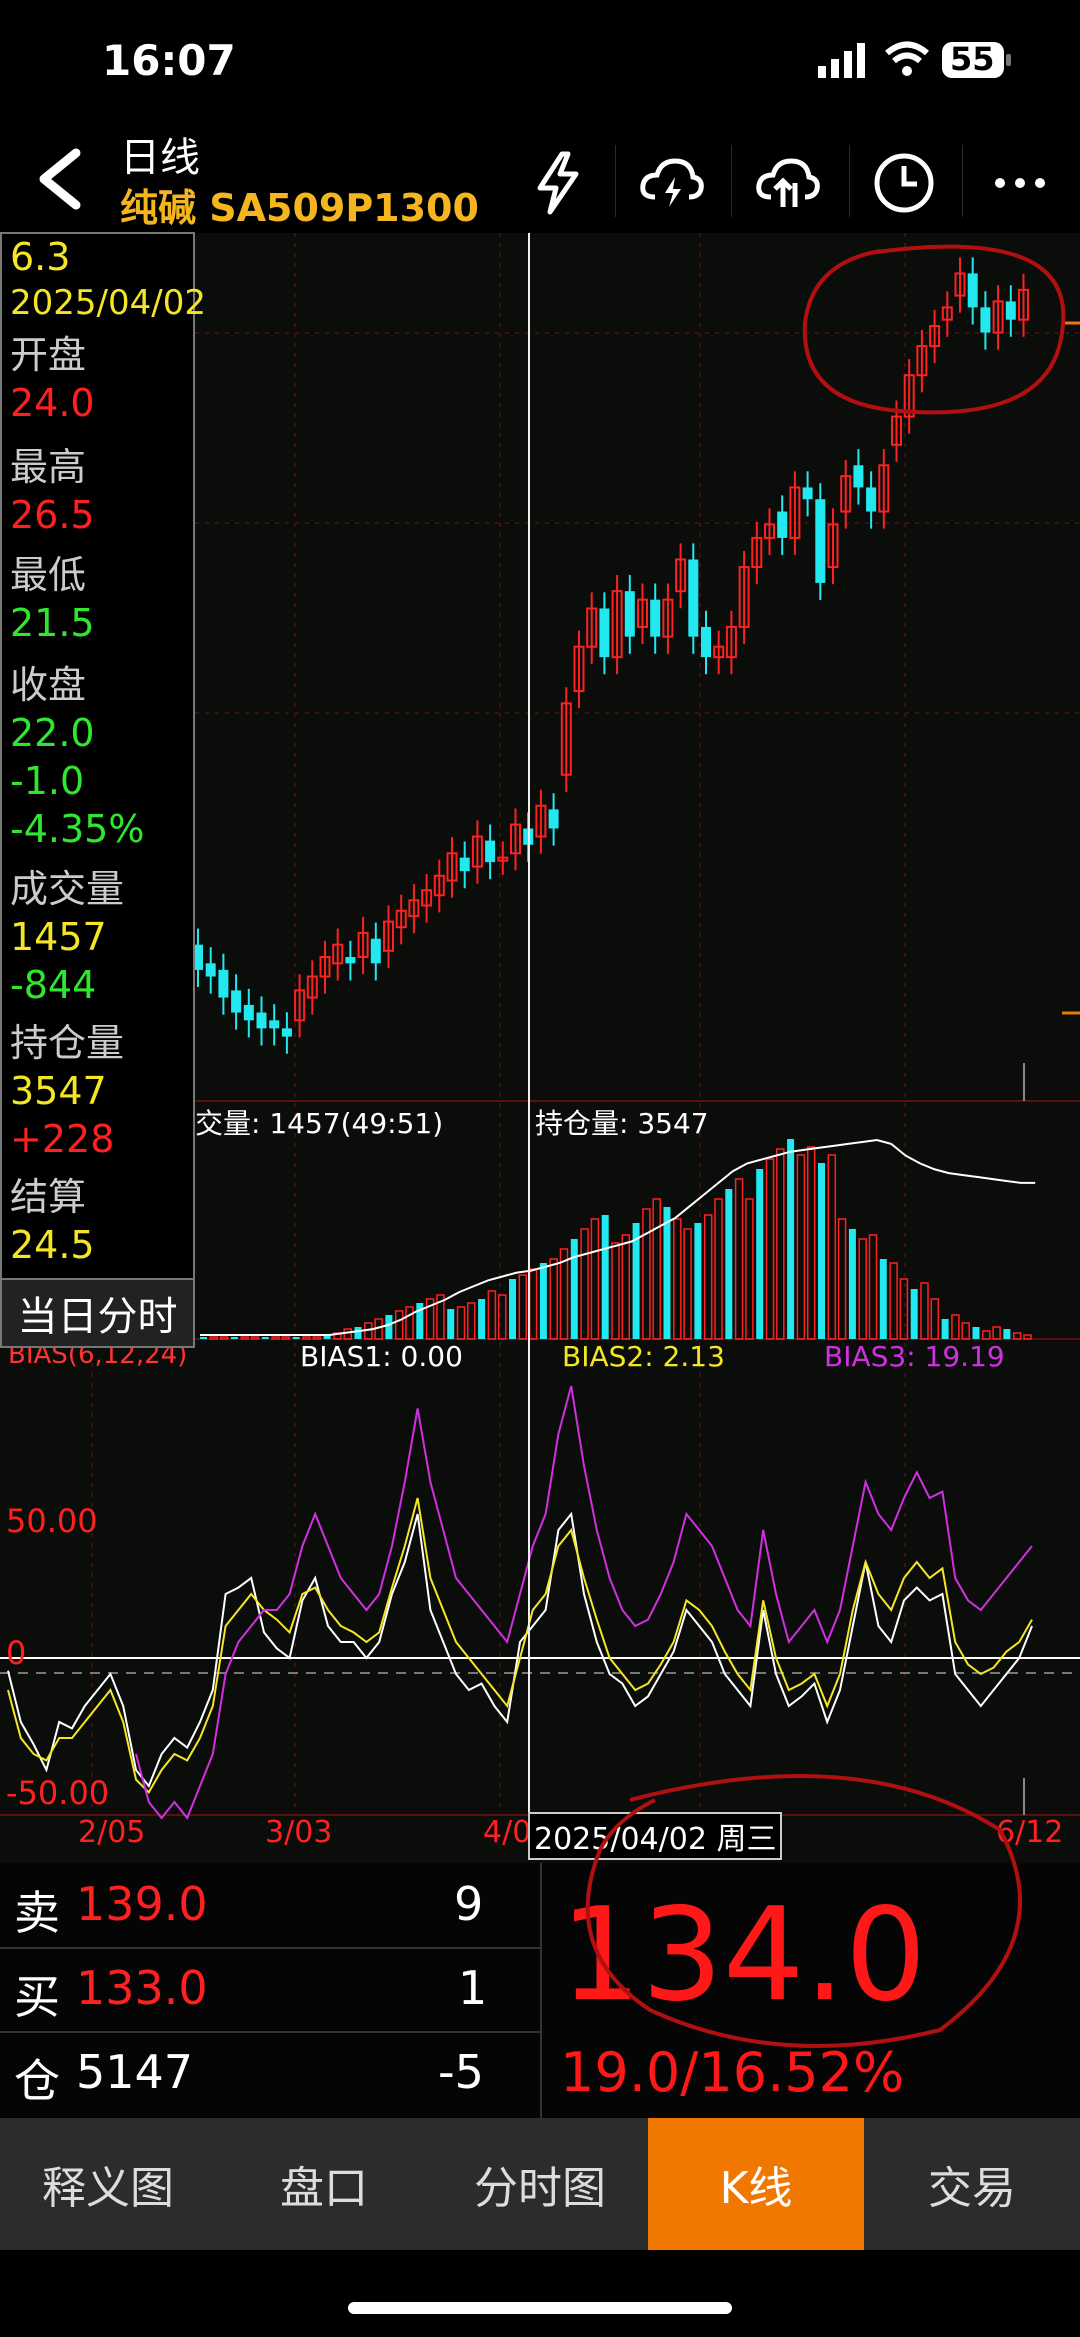  Describe the element at coordinates (907, 59) in the screenshot. I see `wifi-icon` at that location.